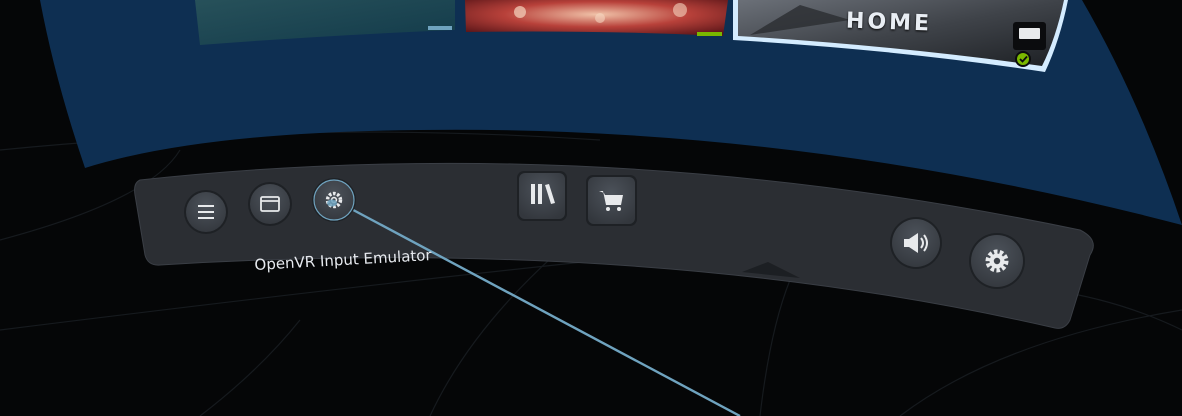 Image resolution: width=1182 pixels, height=416 pixels. What do you see at coordinates (1029, 33) in the screenshot?
I see `vr-headset-icon` at bounding box center [1029, 33].